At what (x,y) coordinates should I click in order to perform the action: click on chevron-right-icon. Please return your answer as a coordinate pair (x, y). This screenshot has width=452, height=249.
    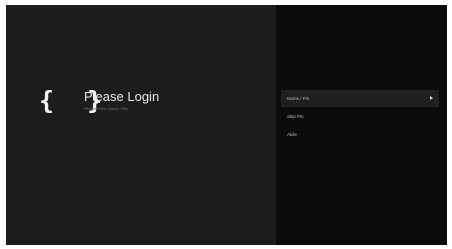
    Looking at the image, I should click on (431, 98).